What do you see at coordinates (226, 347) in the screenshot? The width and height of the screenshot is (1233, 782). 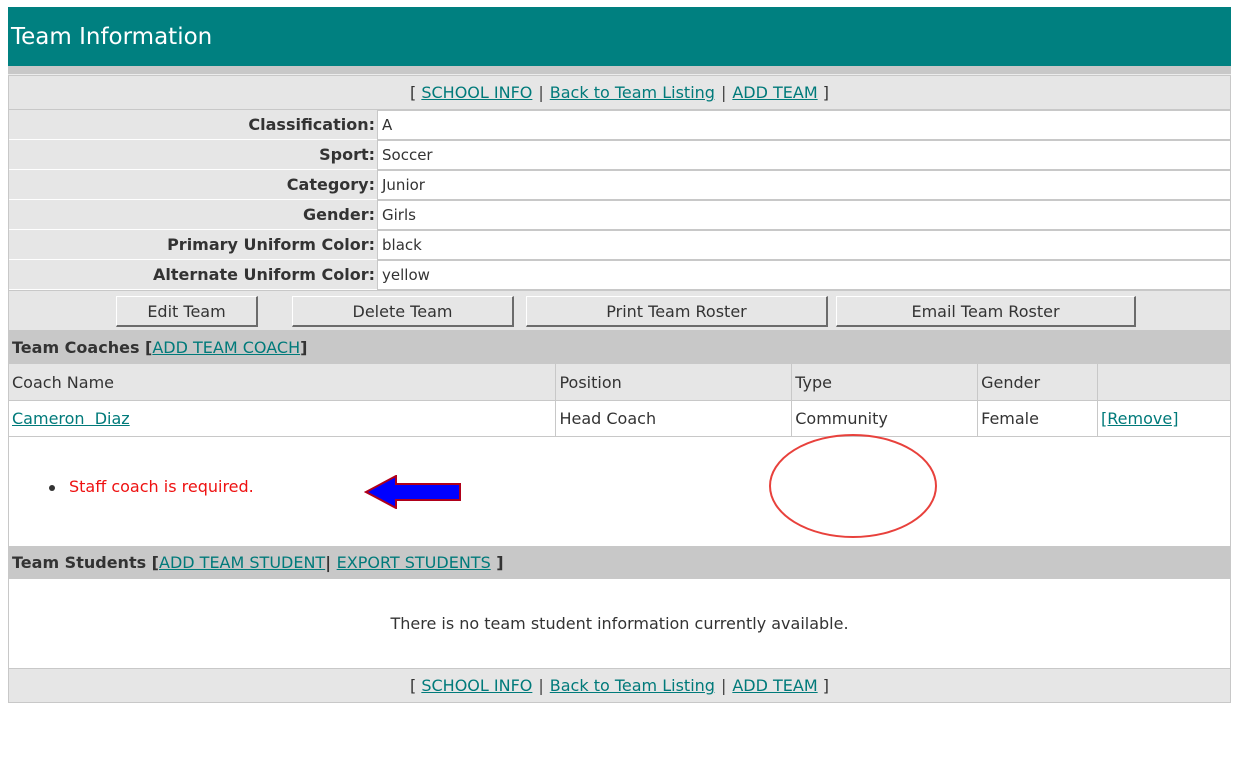 I see `add-team-coach-link: ADD TEAM COACH` at bounding box center [226, 347].